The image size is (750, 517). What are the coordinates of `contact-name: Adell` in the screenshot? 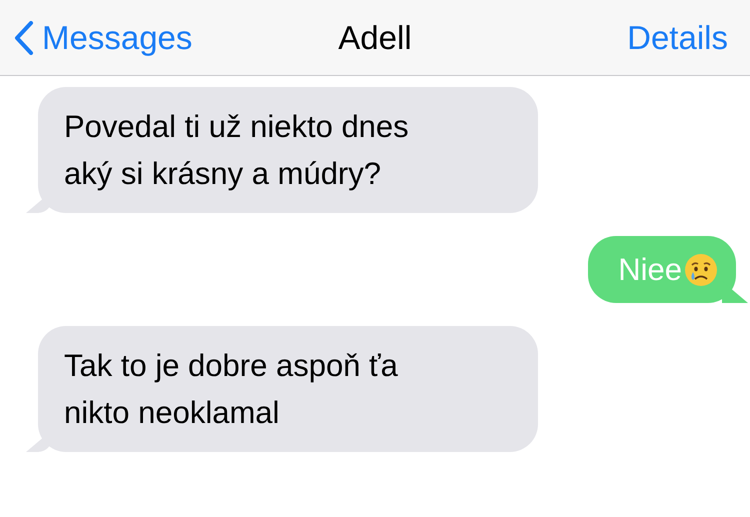 It's located at (375, 37).